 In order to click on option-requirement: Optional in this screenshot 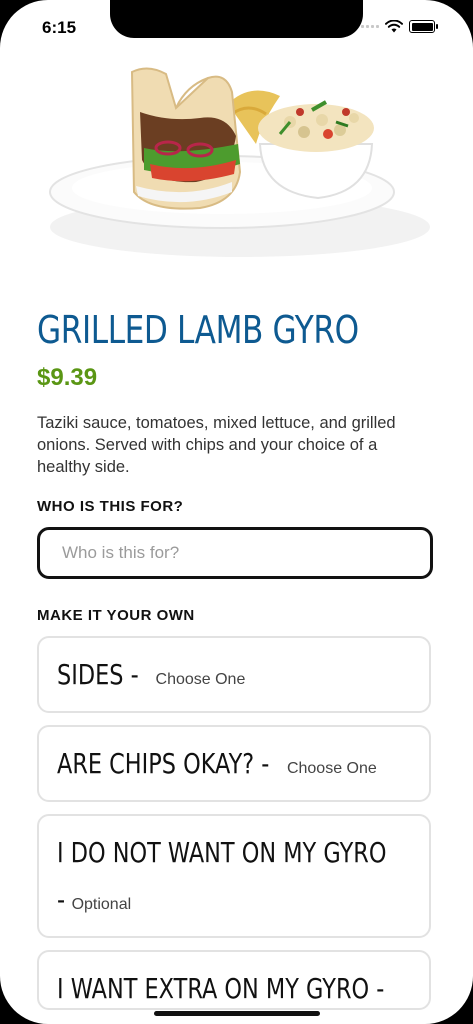, I will do `click(101, 904)`.